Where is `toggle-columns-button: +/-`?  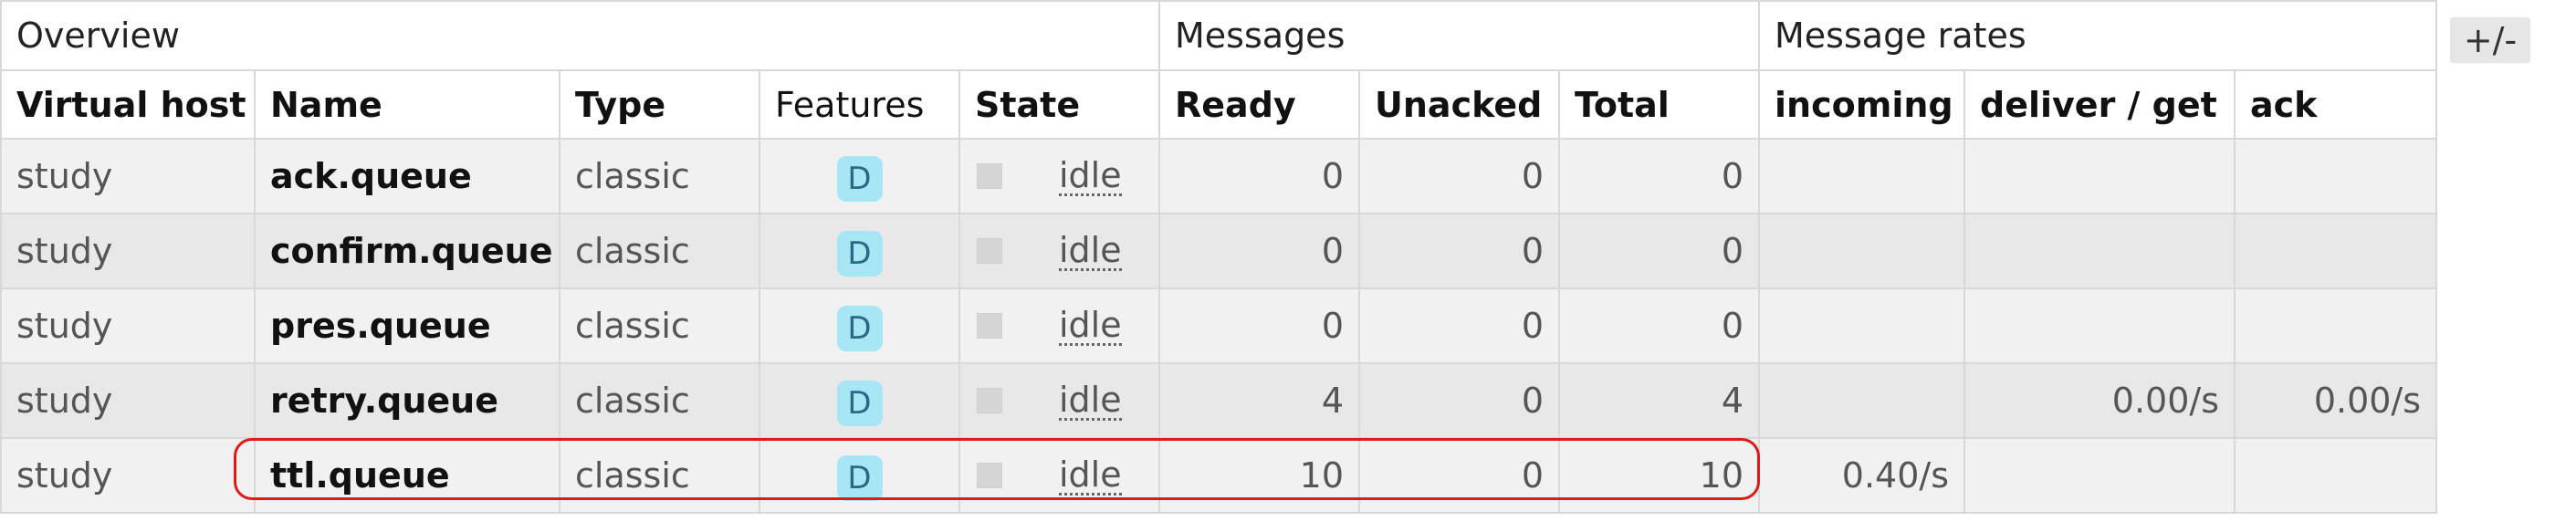
toggle-columns-button: +/- is located at coordinates (2490, 40).